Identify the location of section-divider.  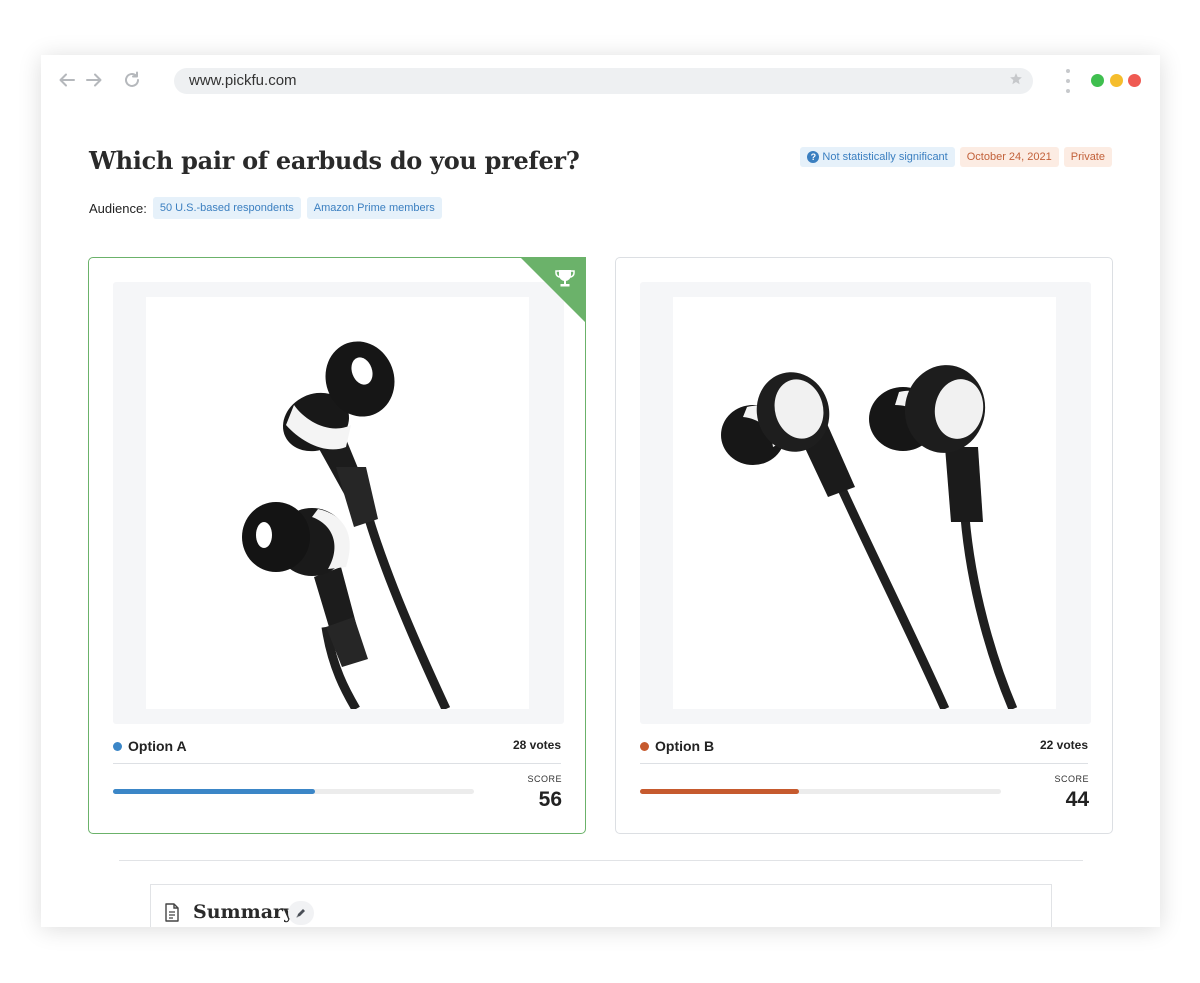
(601, 860).